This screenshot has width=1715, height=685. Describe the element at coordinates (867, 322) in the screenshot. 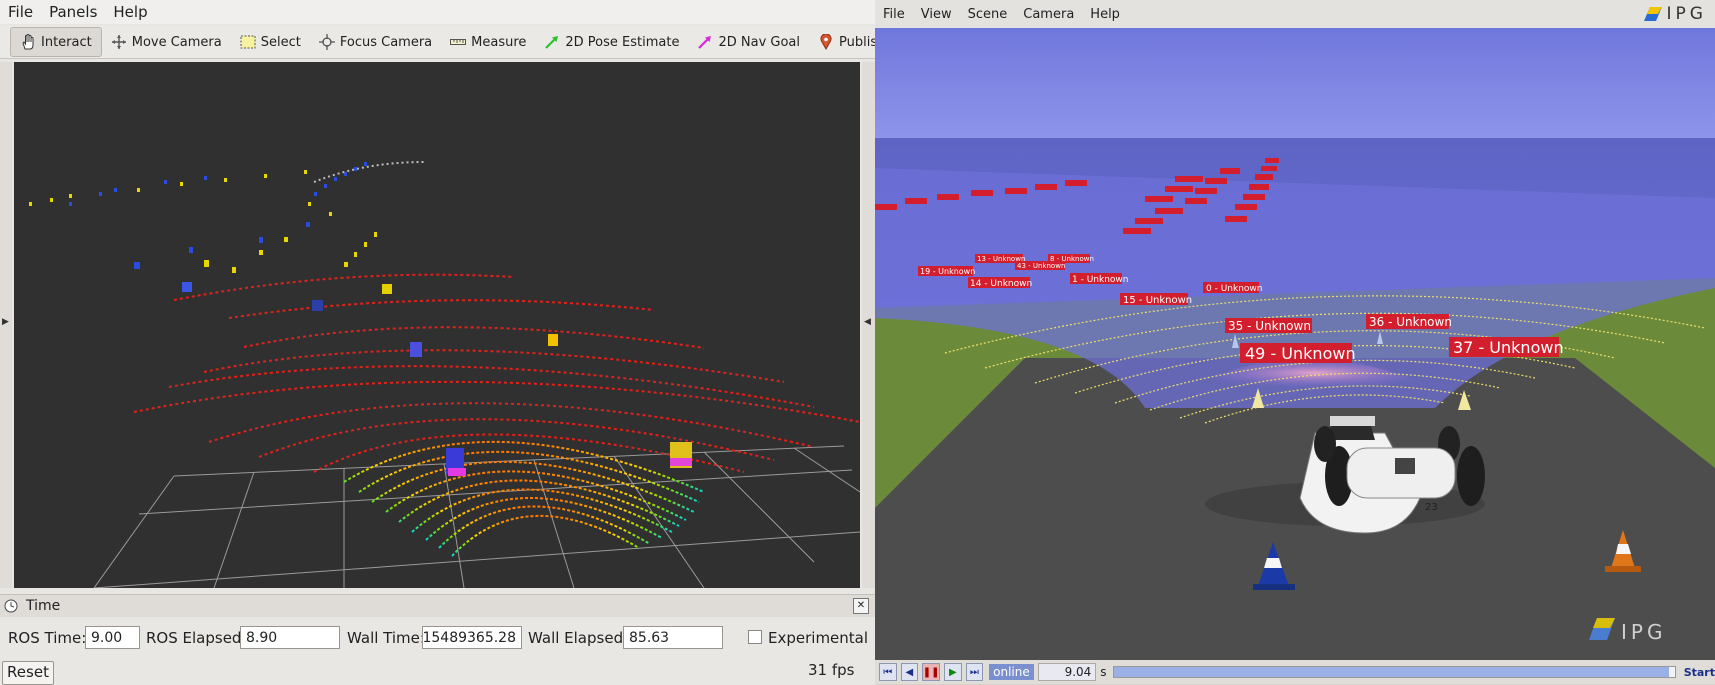

I see `expand-right-icon: ◀` at that location.